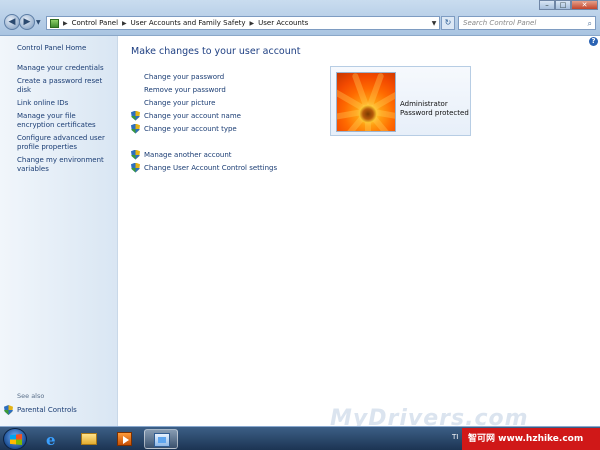 Image resolution: width=600 pixels, height=450 pixels. I want to click on task-label: Change your password, so click(184, 76).